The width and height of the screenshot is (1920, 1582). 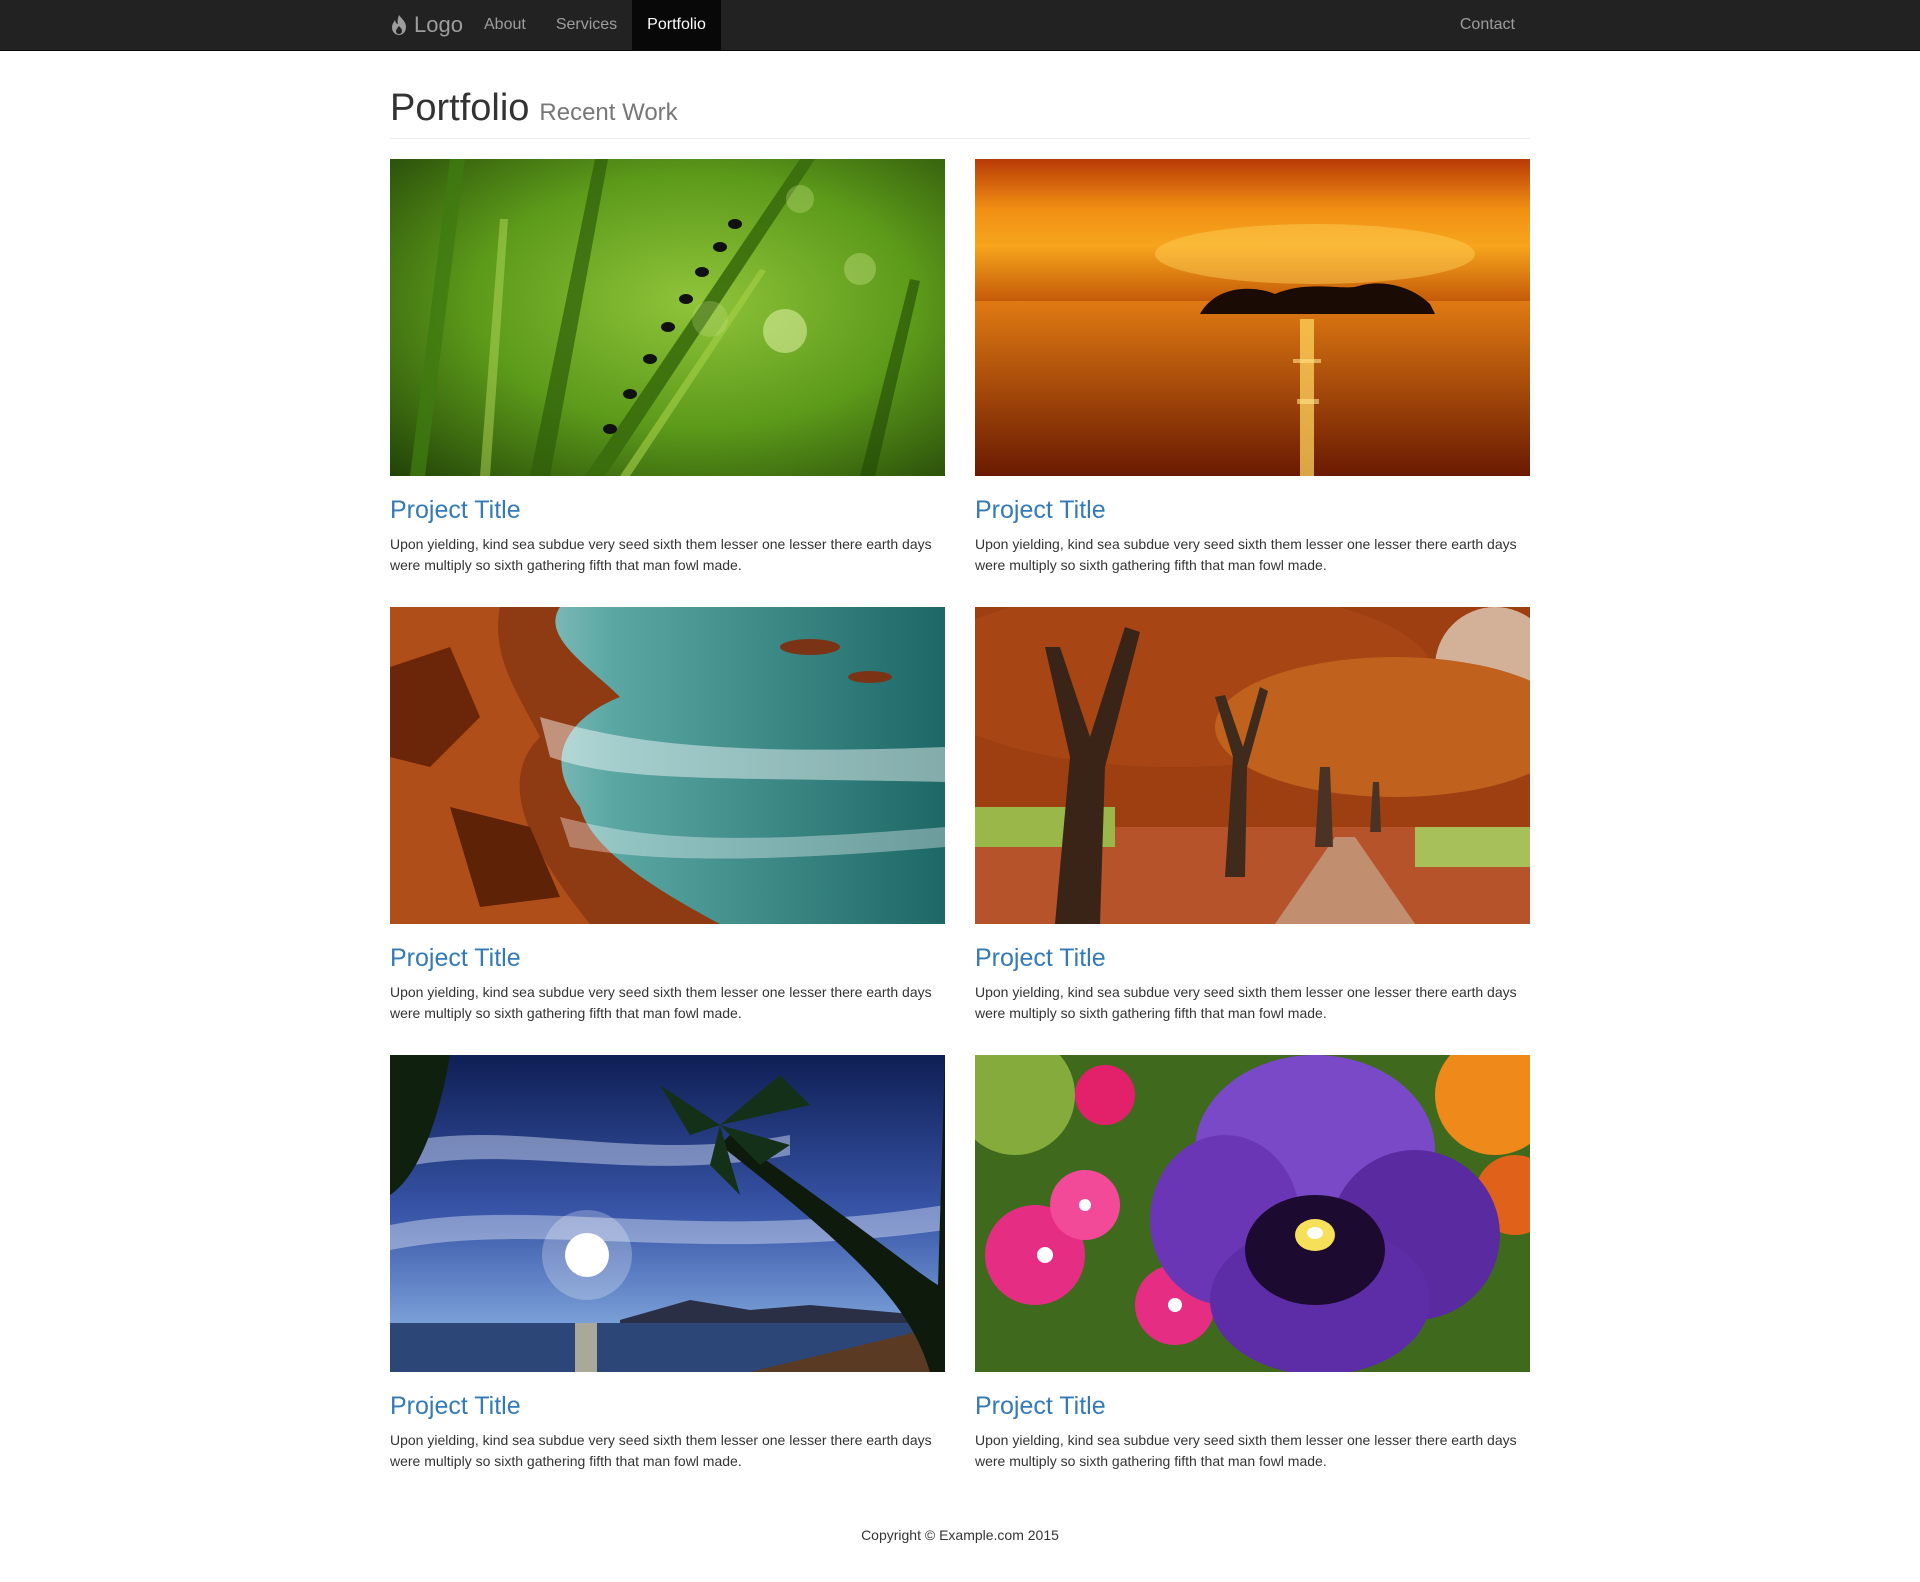 I want to click on footer: Copyright © Example.com 2015, so click(x=960, y=1535).